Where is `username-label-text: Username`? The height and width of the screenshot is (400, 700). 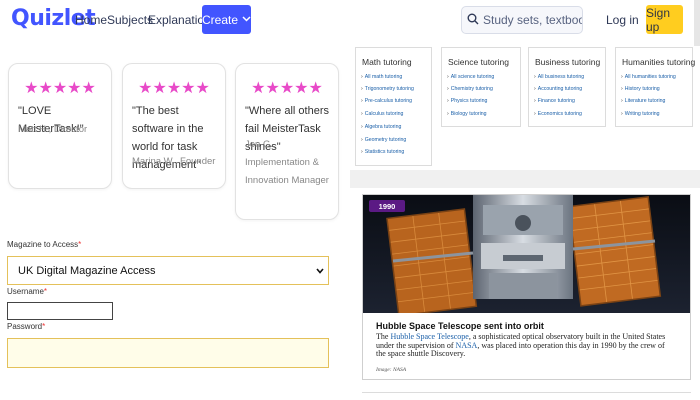 username-label-text: Username is located at coordinates (25, 291).